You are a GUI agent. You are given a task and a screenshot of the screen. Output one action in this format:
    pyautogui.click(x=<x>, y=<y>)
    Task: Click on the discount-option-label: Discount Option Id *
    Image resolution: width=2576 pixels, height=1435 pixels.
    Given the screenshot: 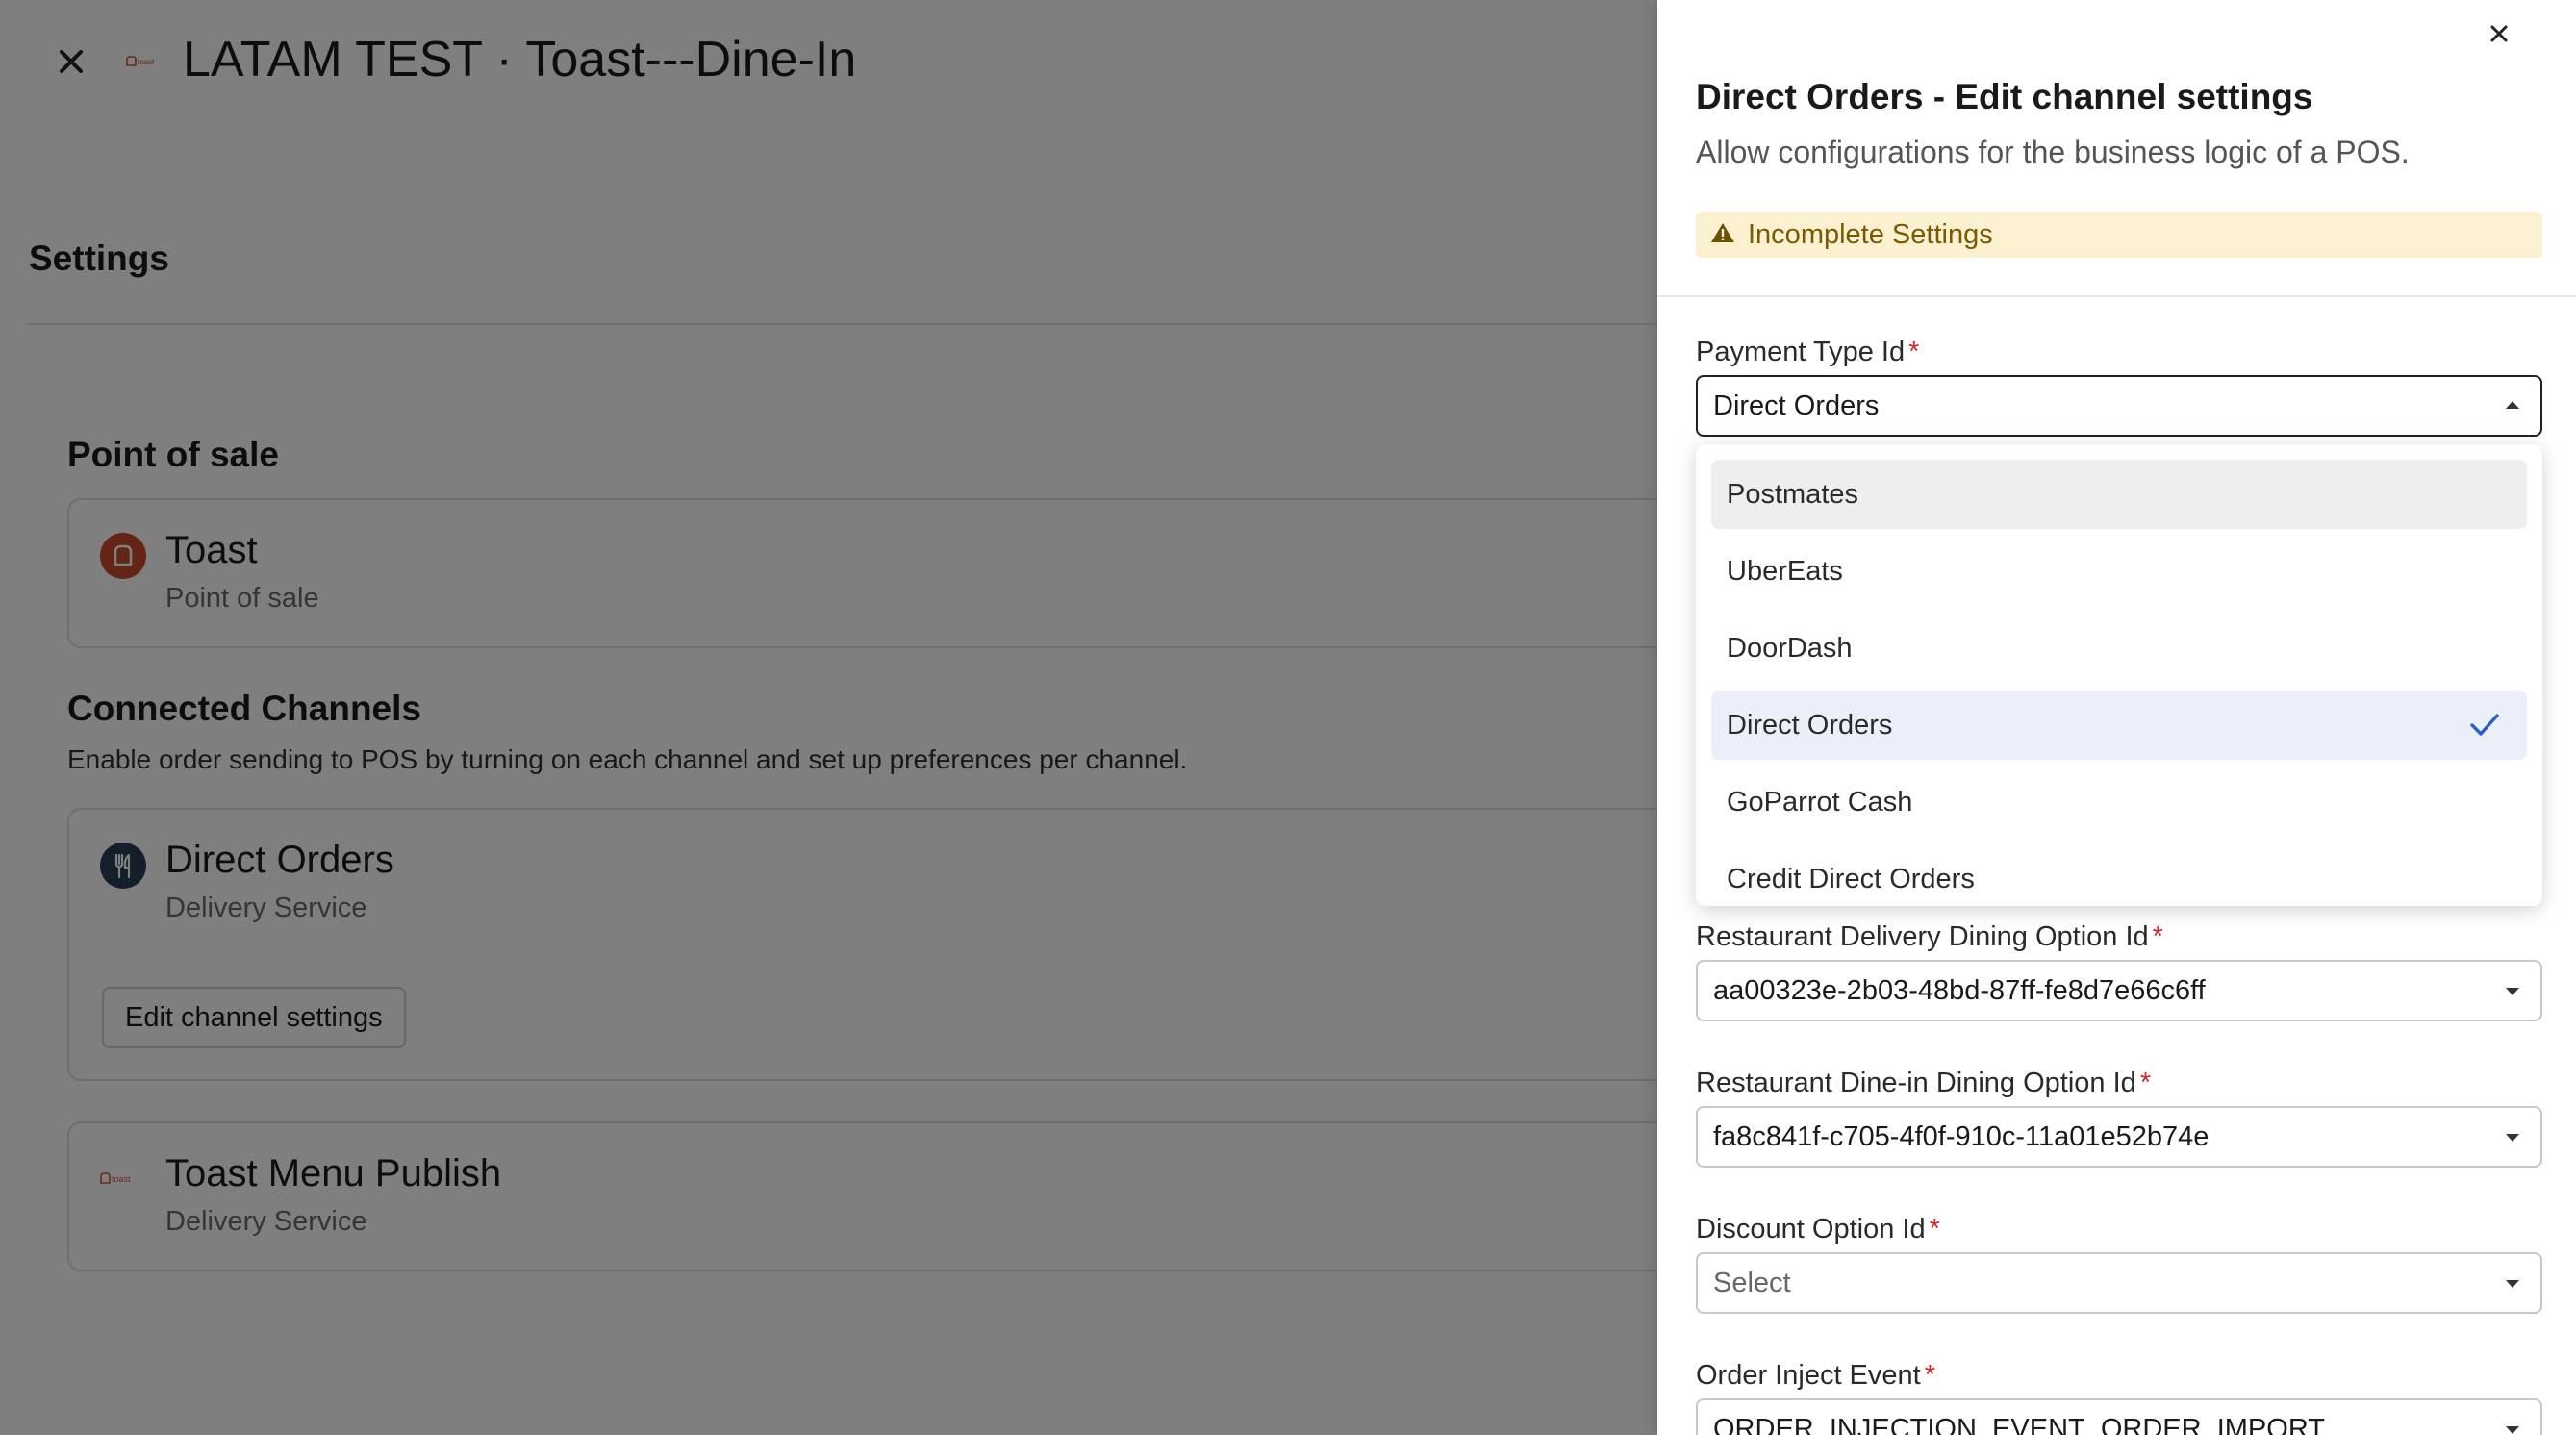 What is the action you would take?
    pyautogui.click(x=1818, y=1229)
    